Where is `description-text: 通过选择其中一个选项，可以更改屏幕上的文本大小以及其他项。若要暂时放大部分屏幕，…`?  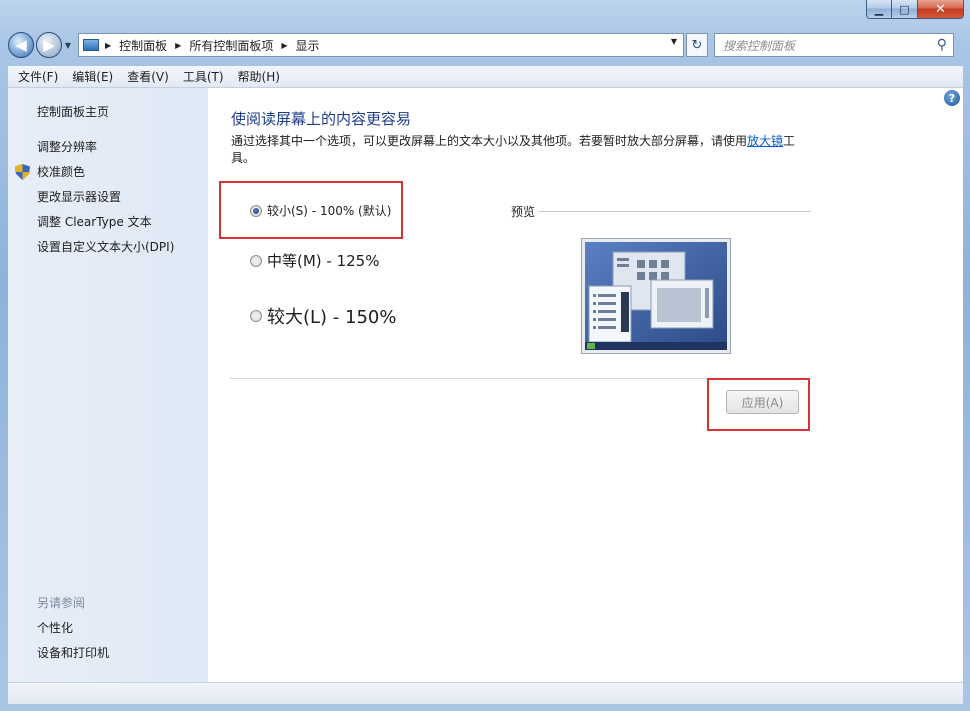
description-text: 通过选择其中一个选项，可以更改屏幕上的文本大小以及其他项。若要暂时放大部分屏幕，… is located at coordinates (489, 141).